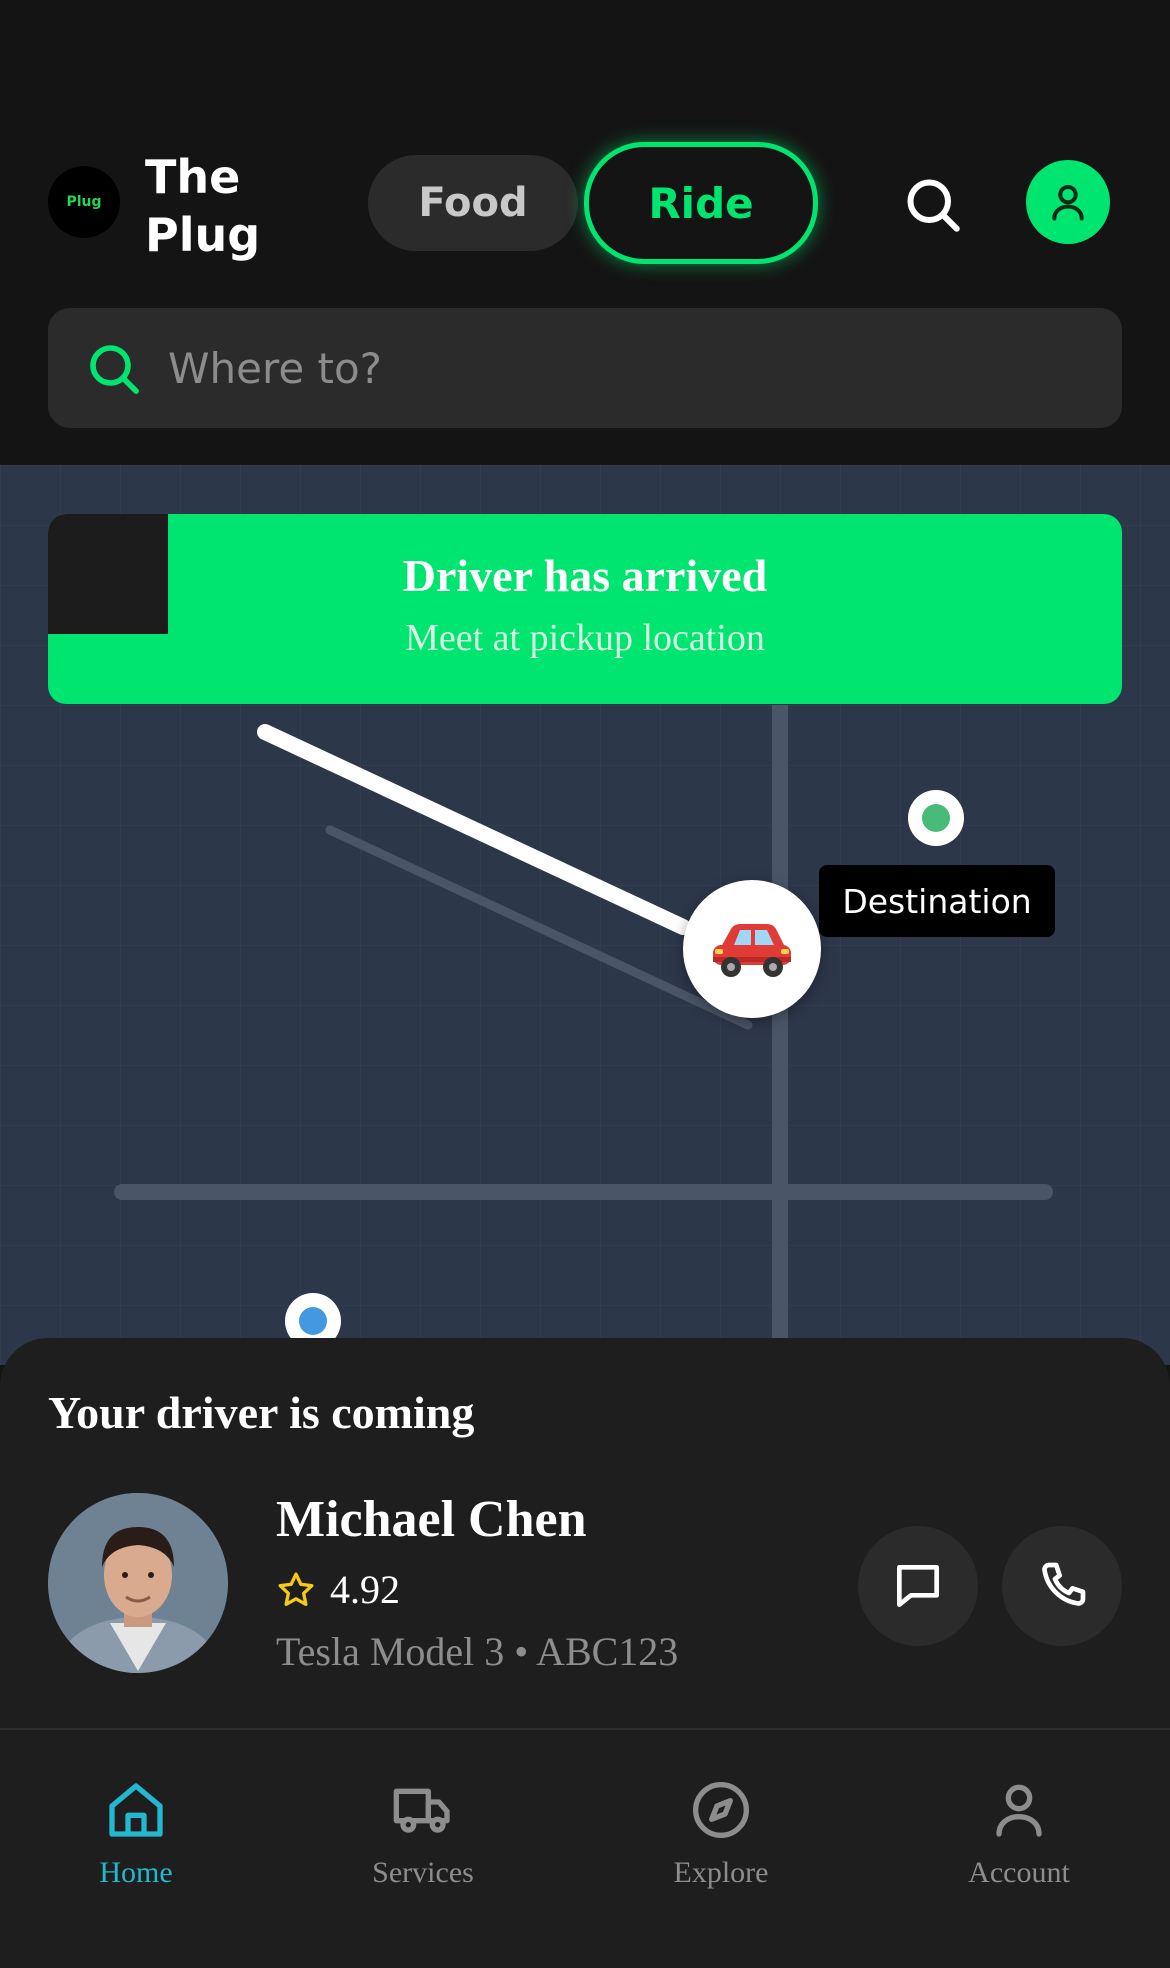  Describe the element at coordinates (721, 1810) in the screenshot. I see `compass-icon` at that location.